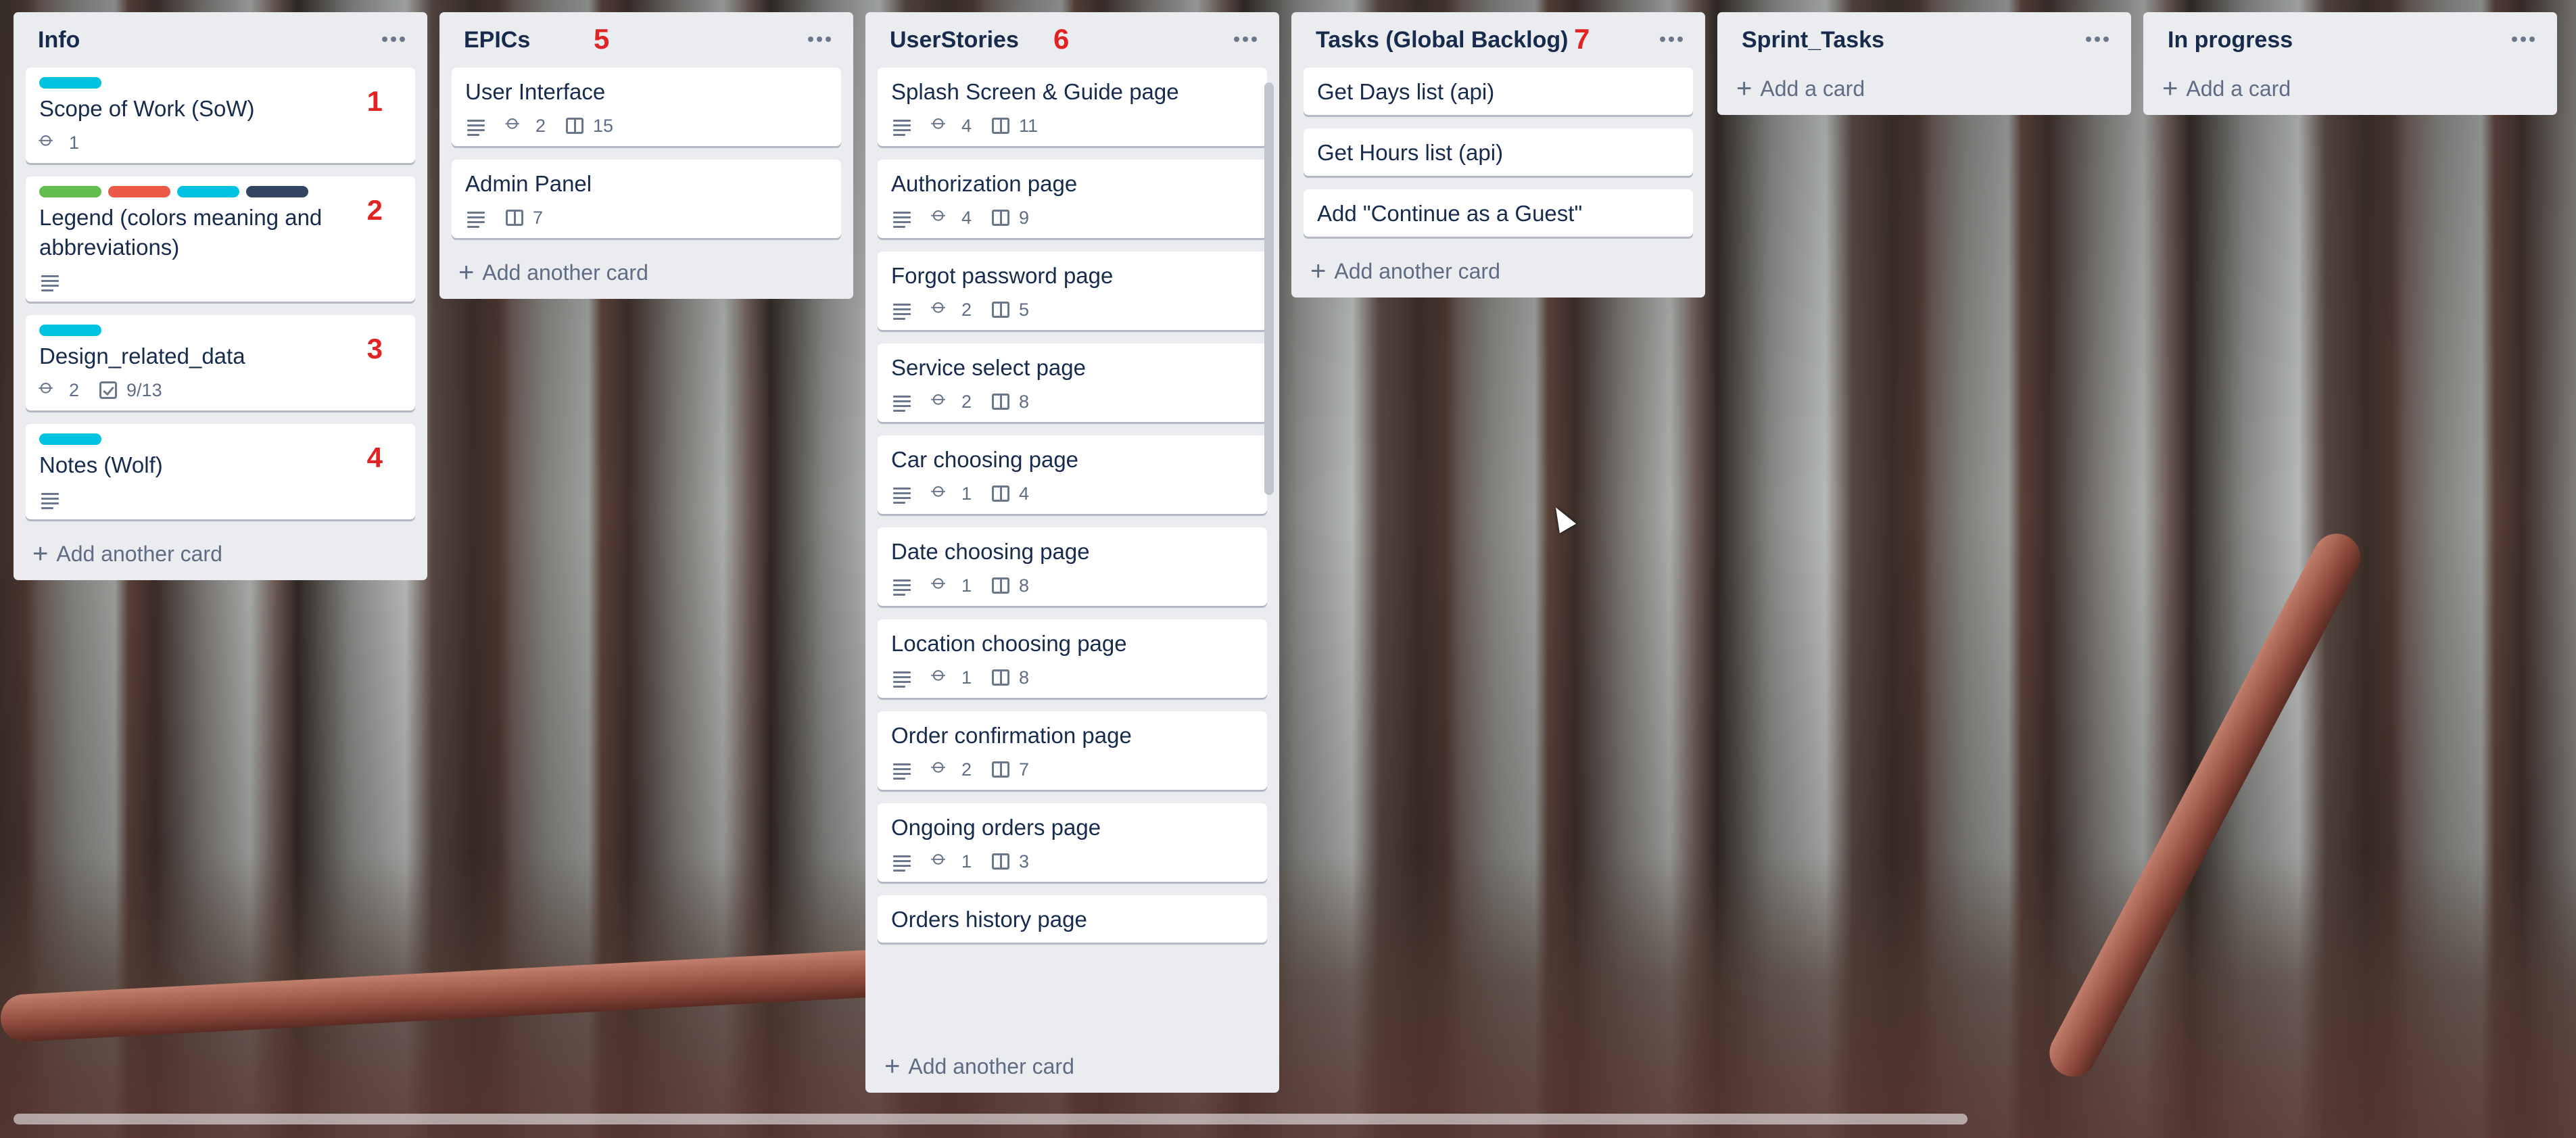 This screenshot has width=2576, height=1138. I want to click on card: Forgot password page ⌀ 2 5, so click(1072, 291).